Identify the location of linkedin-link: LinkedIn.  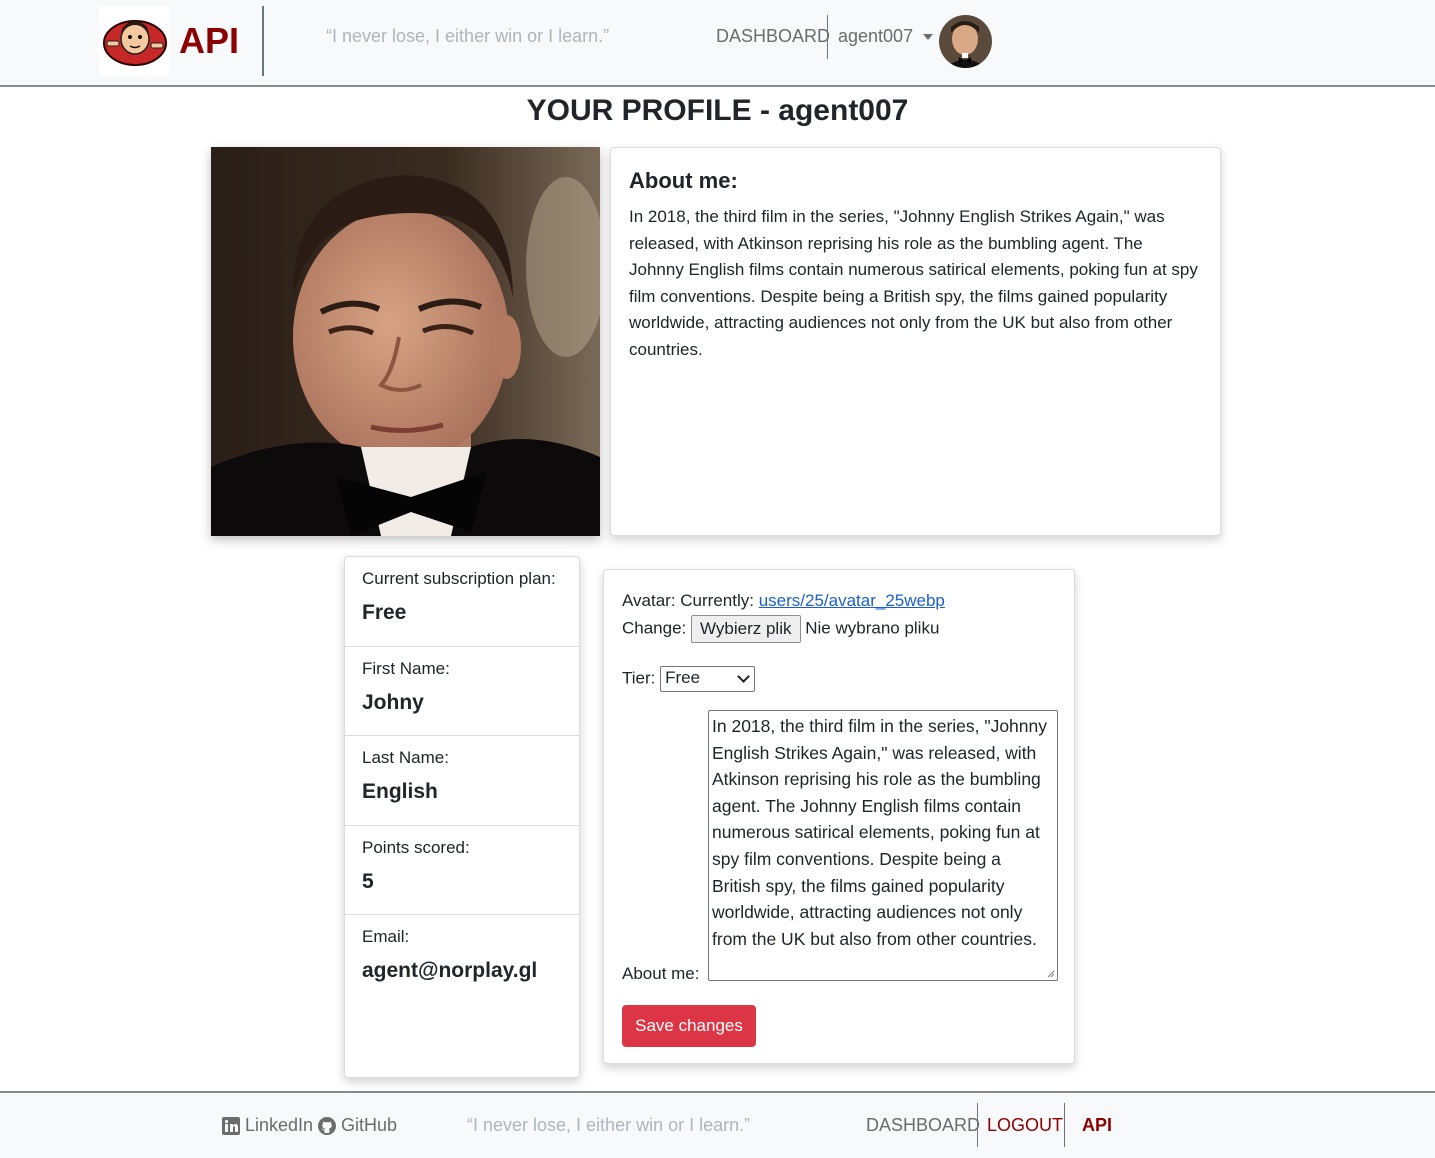
(267, 1125).